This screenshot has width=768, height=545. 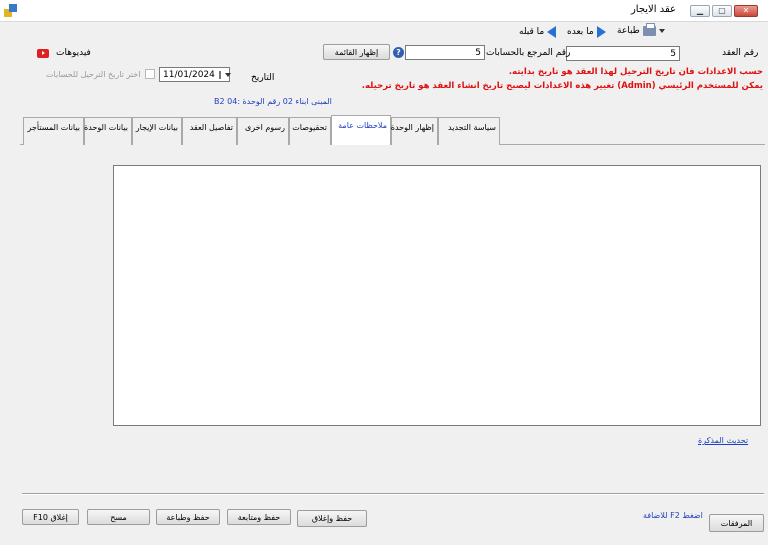 I want to click on tab-unit-info: بيانات الوحدة, so click(x=108, y=131).